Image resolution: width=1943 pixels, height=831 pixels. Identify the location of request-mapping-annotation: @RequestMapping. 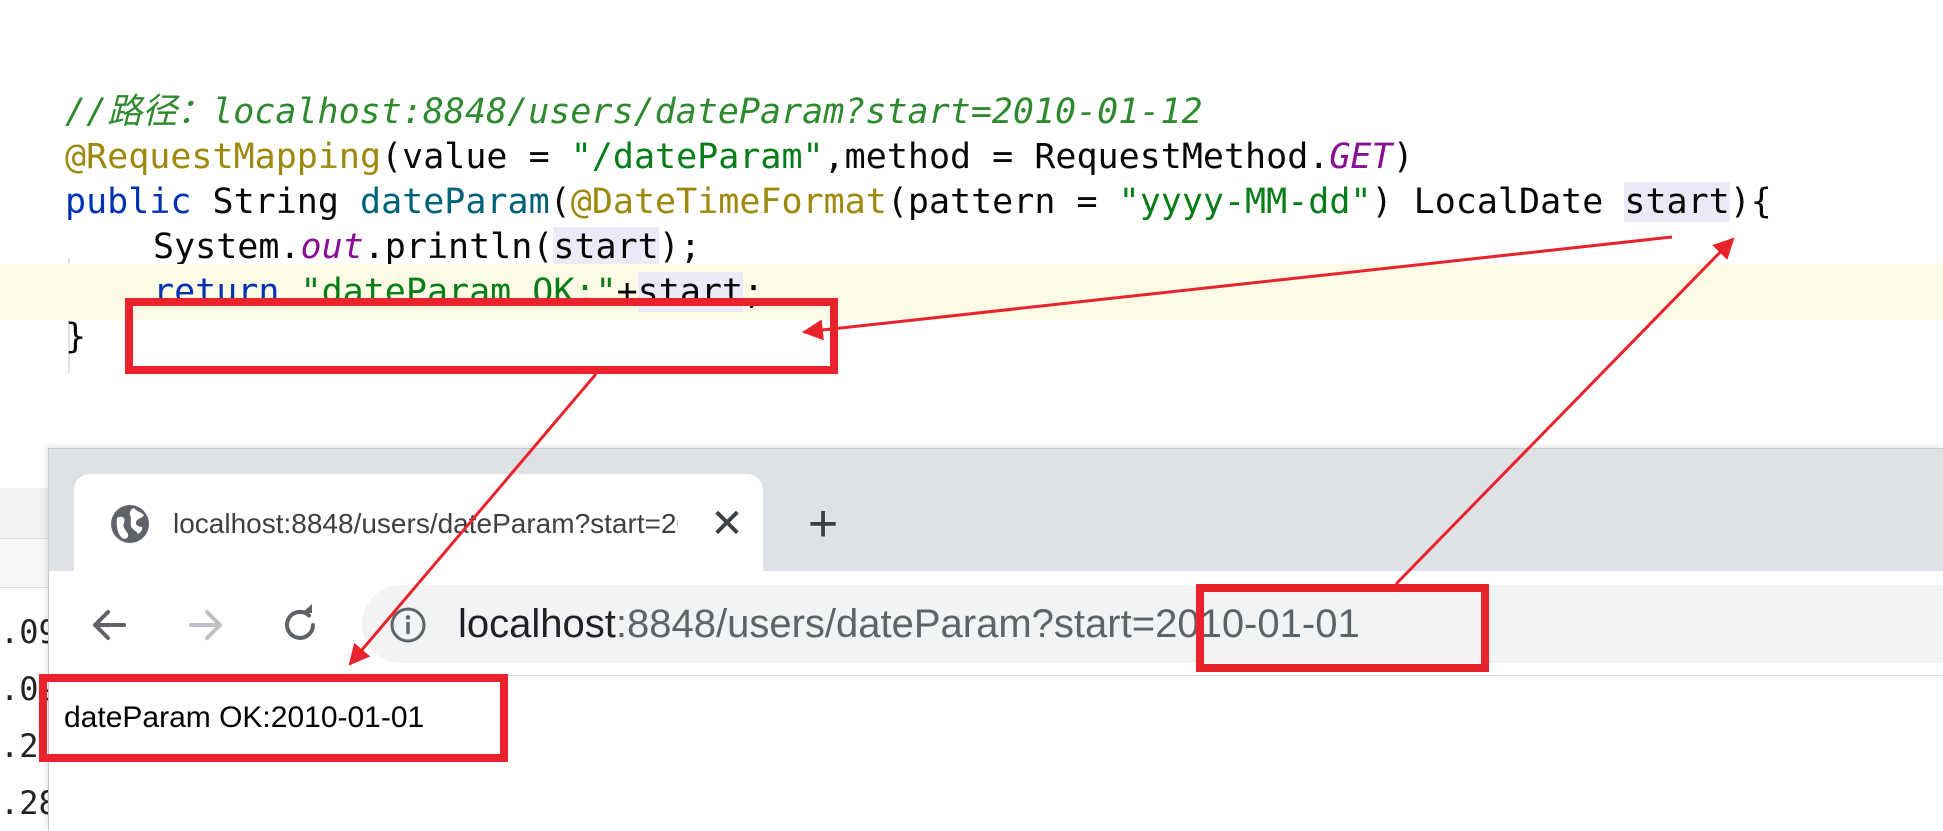
(223, 157).